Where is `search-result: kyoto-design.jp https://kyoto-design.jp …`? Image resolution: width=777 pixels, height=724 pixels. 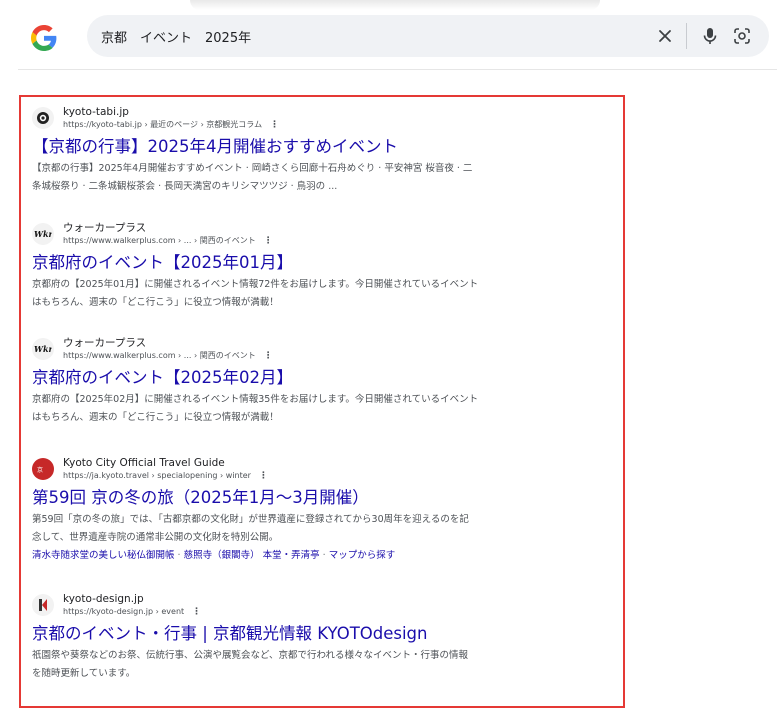
search-result: kyoto-design.jp https://kyoto-design.jp … is located at coordinates (302, 636).